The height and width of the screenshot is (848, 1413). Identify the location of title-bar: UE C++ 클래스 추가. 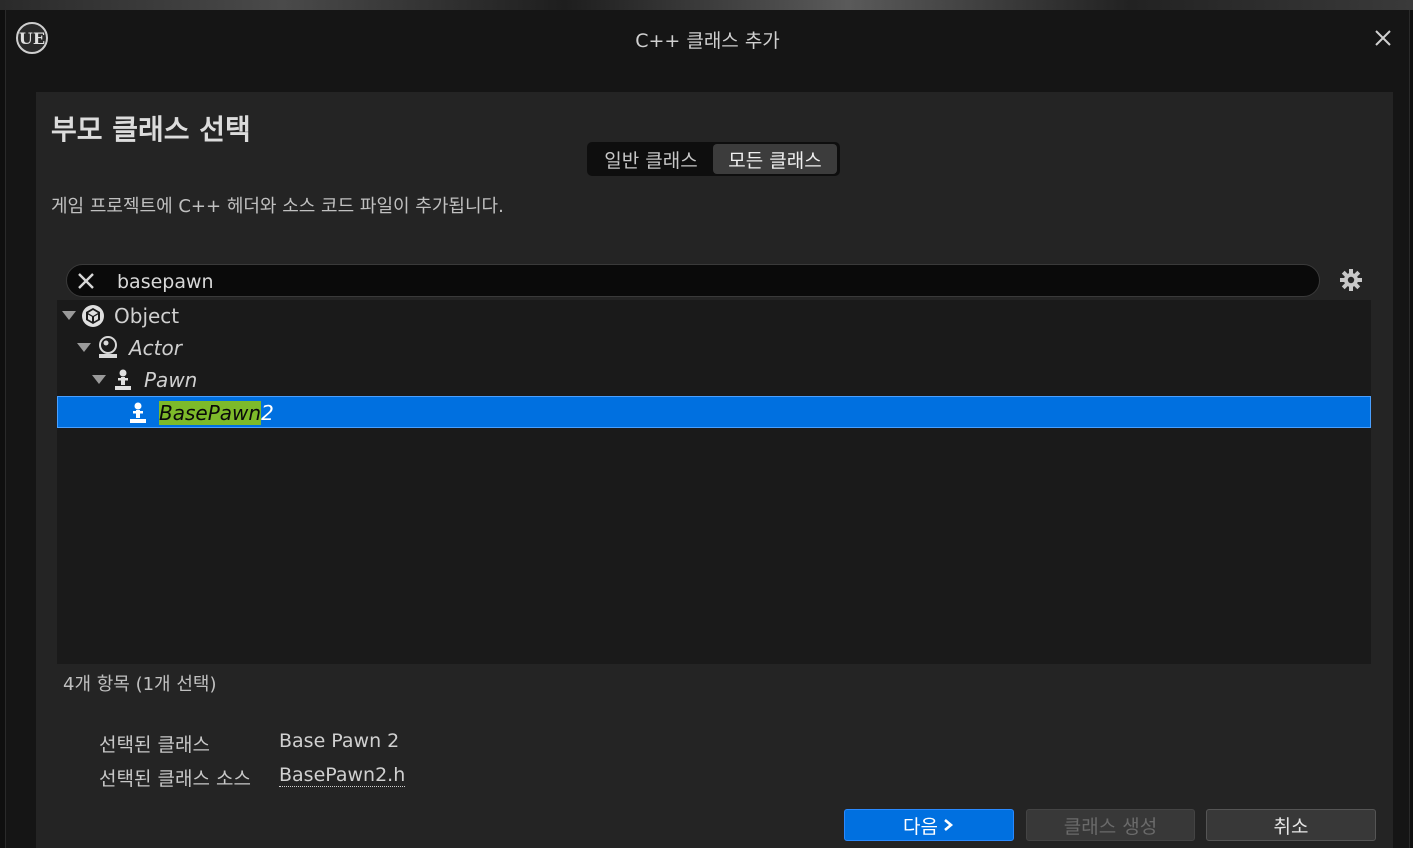
(707, 39).